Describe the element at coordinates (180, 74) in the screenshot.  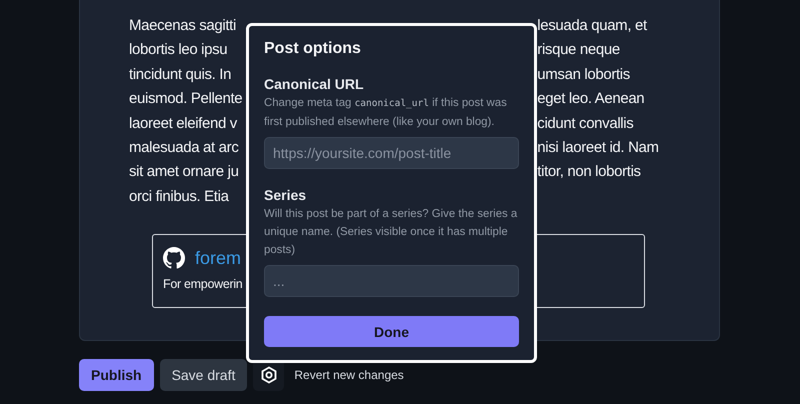
I see `body-text: tincidunt quis. In` at that location.